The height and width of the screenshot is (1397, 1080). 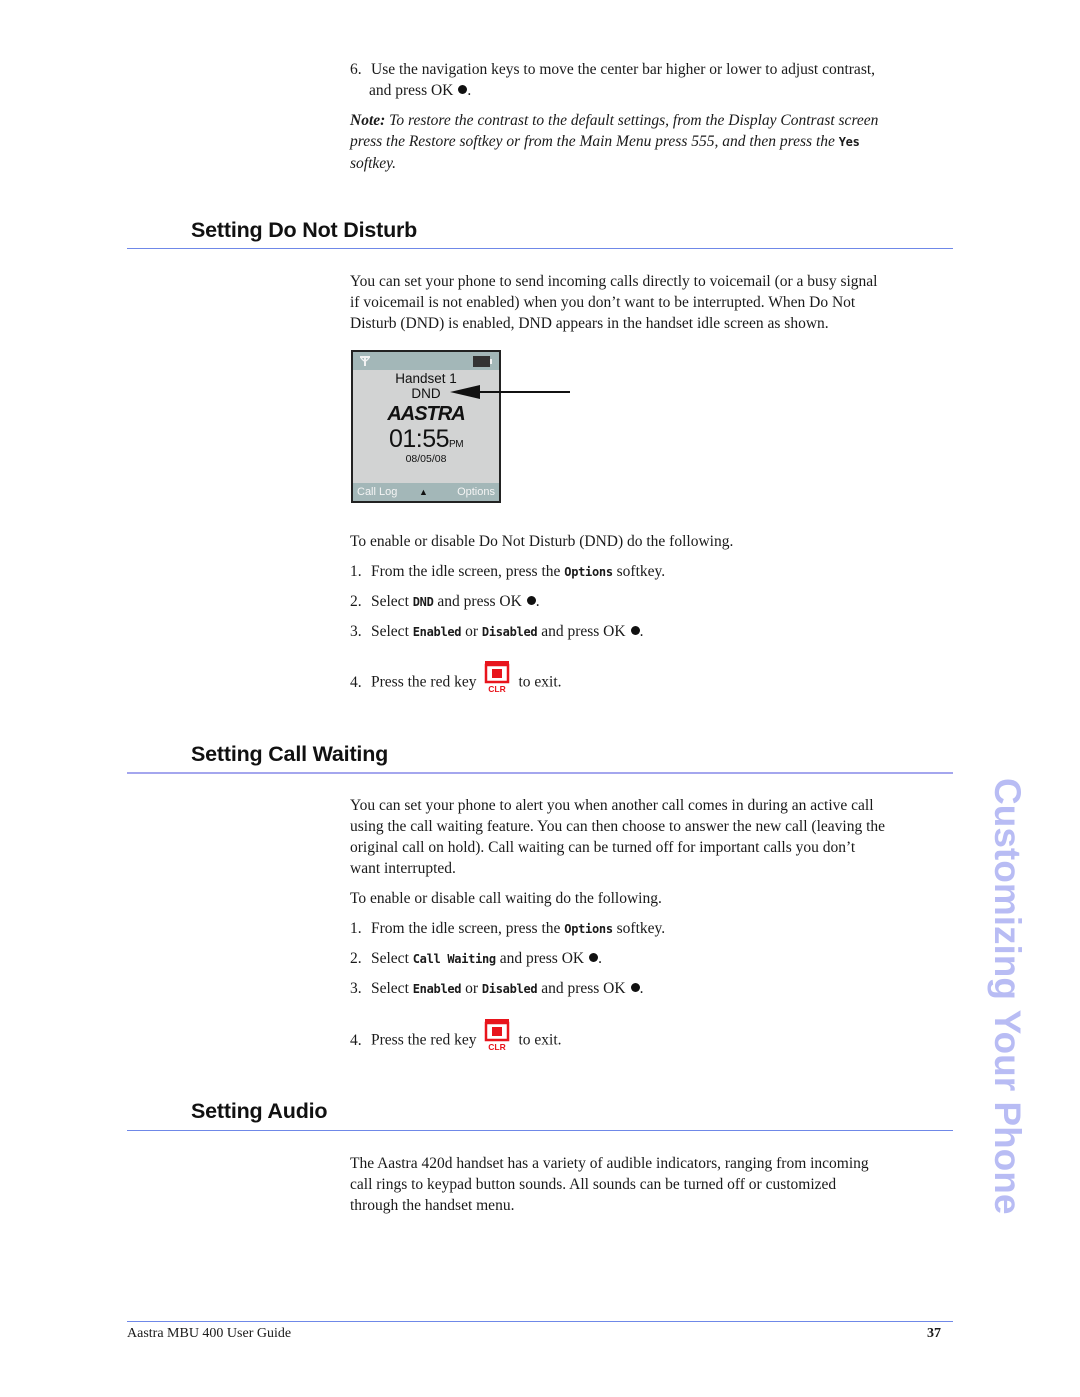 I want to click on note-label: Note:, so click(x=368, y=120).